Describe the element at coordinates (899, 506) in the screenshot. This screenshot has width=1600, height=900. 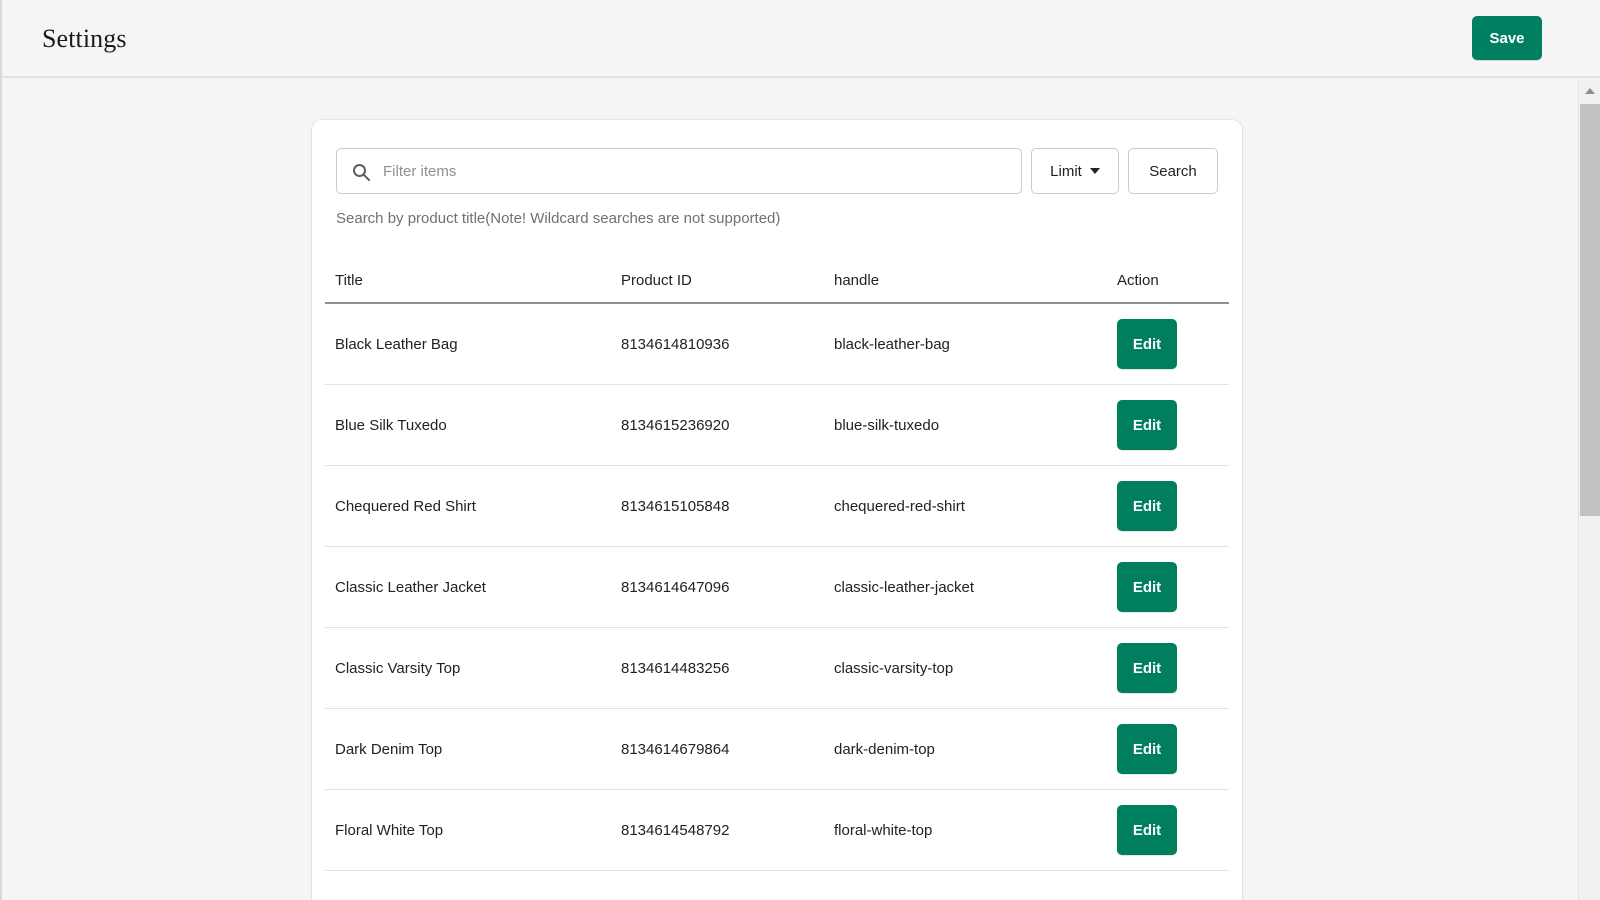
I see `cell-handle: chequered-red-shirt` at that location.